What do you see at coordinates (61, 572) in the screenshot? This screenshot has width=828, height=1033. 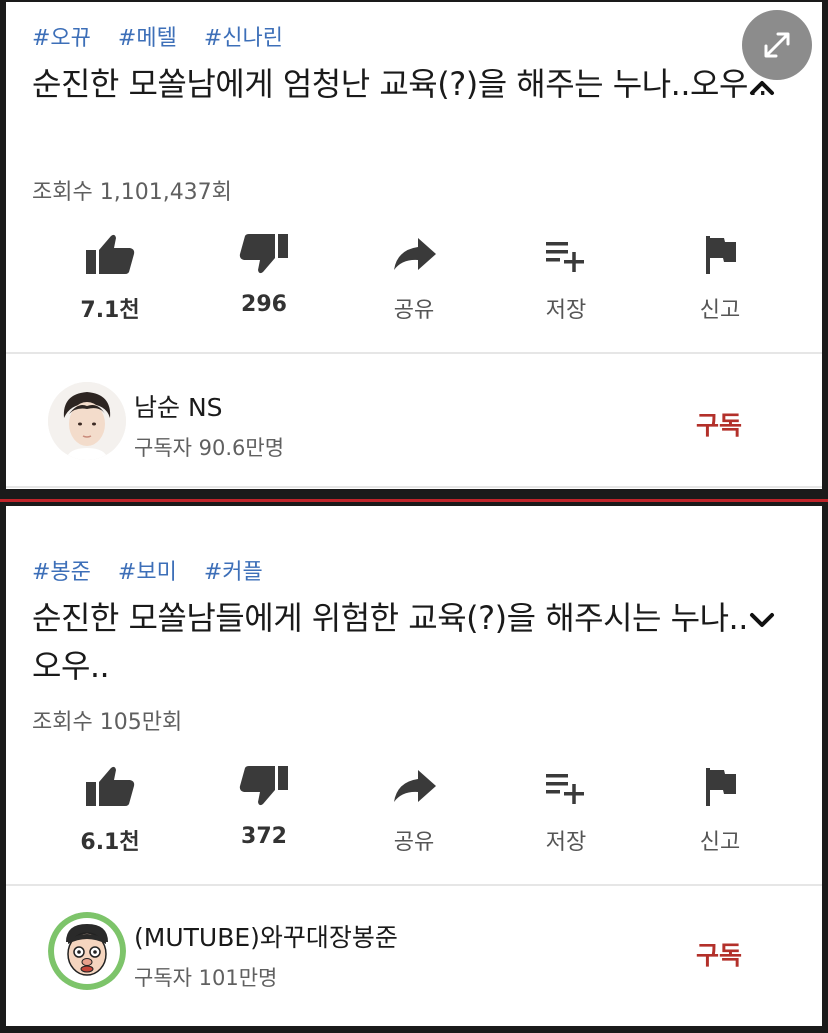 I see `hashtag-link: #봉준` at bounding box center [61, 572].